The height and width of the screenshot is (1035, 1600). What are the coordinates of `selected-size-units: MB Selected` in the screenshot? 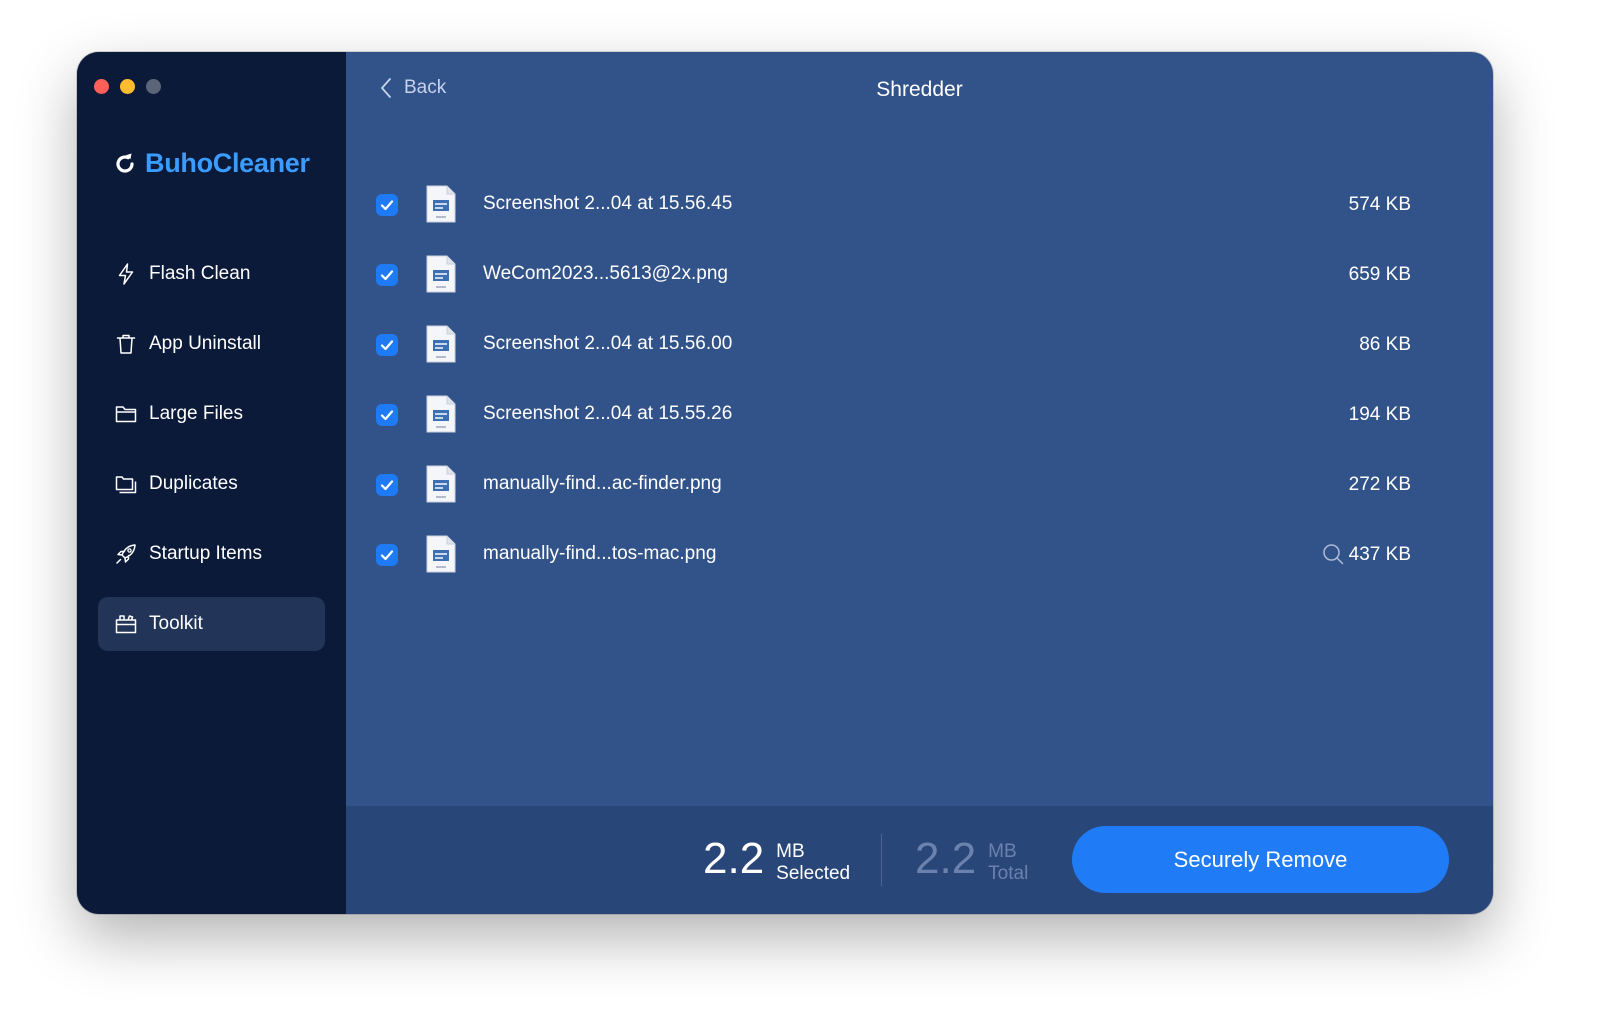 It's located at (813, 863).